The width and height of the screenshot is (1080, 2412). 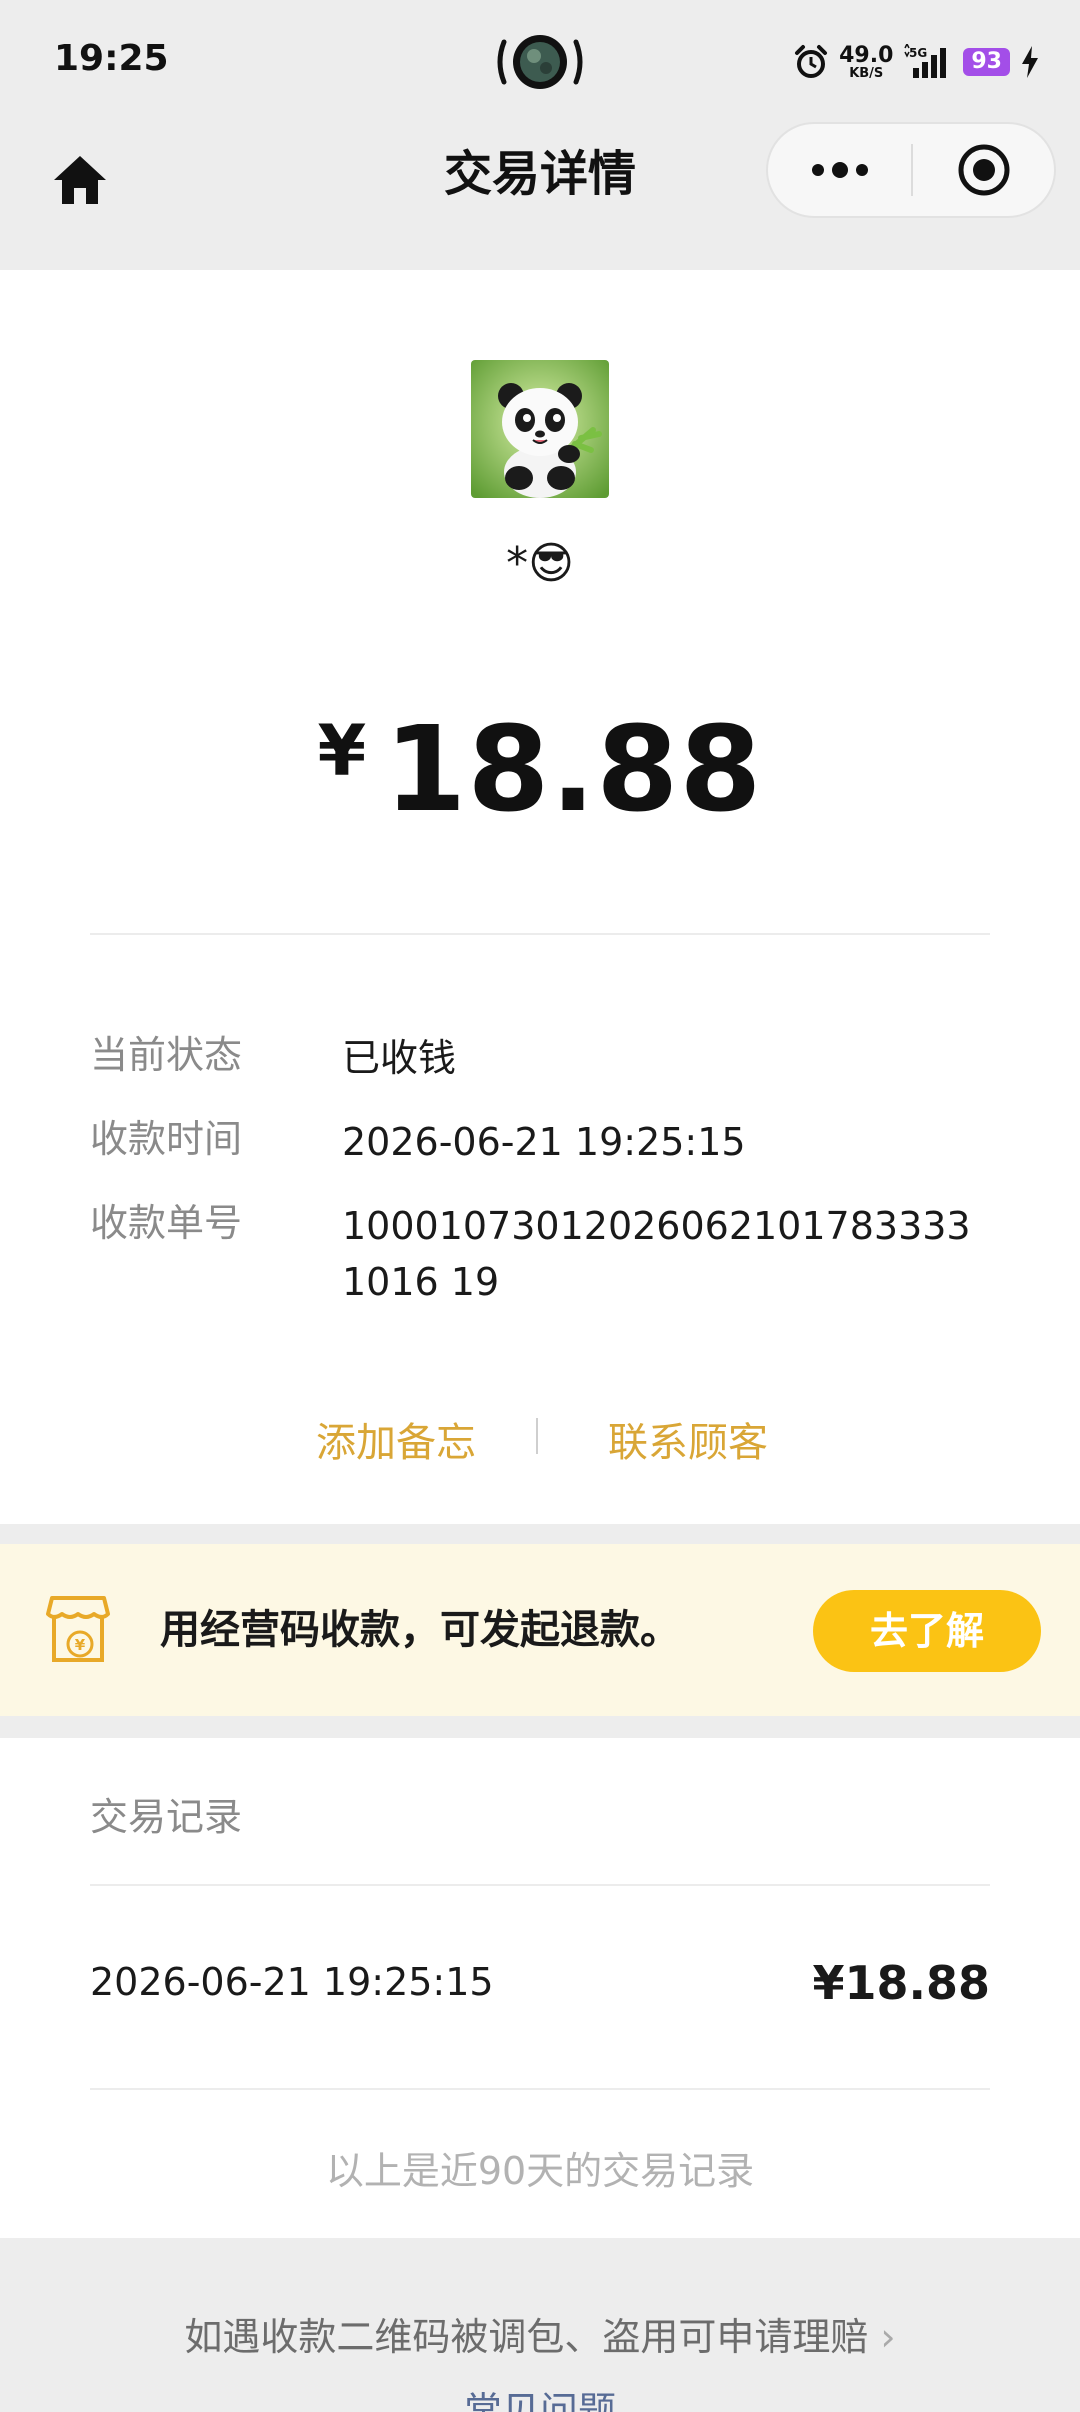 What do you see at coordinates (166, 1055) in the screenshot?
I see `detail-label: 当前状态` at bounding box center [166, 1055].